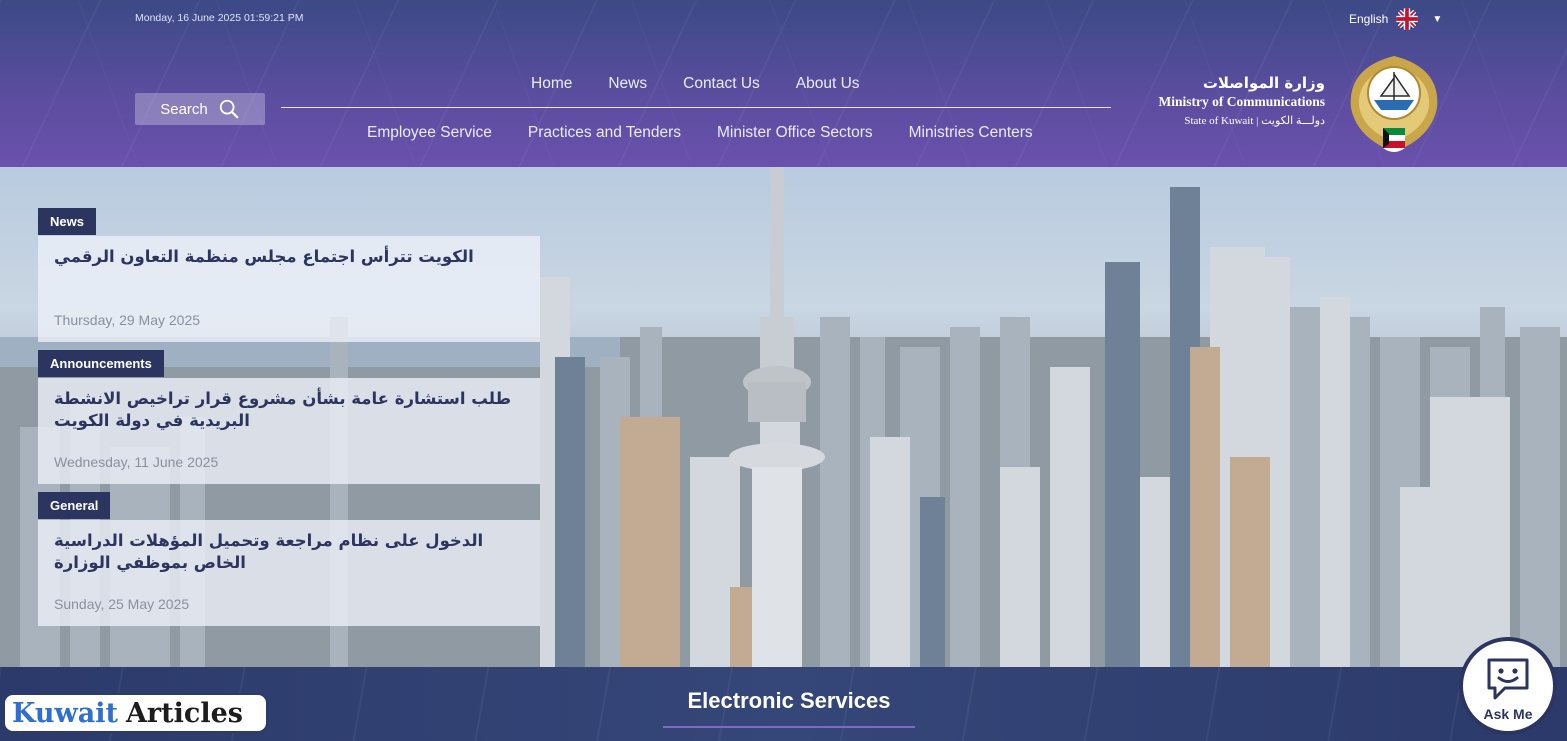 This screenshot has height=741, width=1567. Describe the element at coordinates (74, 505) in the screenshot. I see `tag-general: General` at that location.